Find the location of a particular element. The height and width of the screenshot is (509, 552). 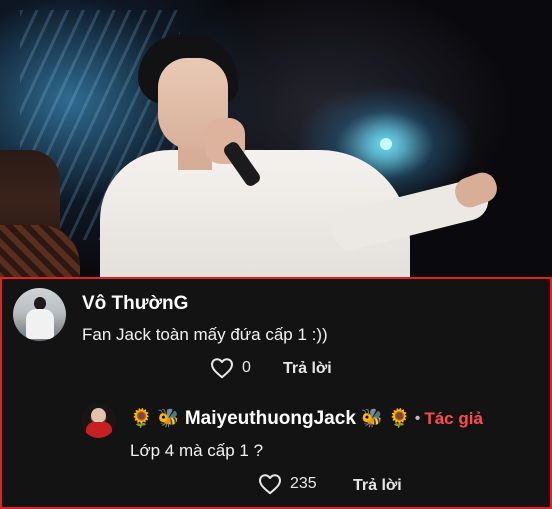

avatar-head is located at coordinates (98, 415).